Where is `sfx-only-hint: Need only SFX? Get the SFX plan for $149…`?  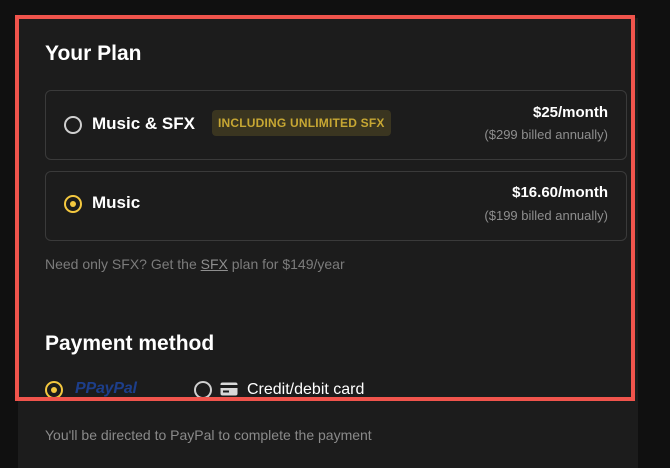 sfx-only-hint: Need only SFX? Get the SFX plan for $149… is located at coordinates (195, 264).